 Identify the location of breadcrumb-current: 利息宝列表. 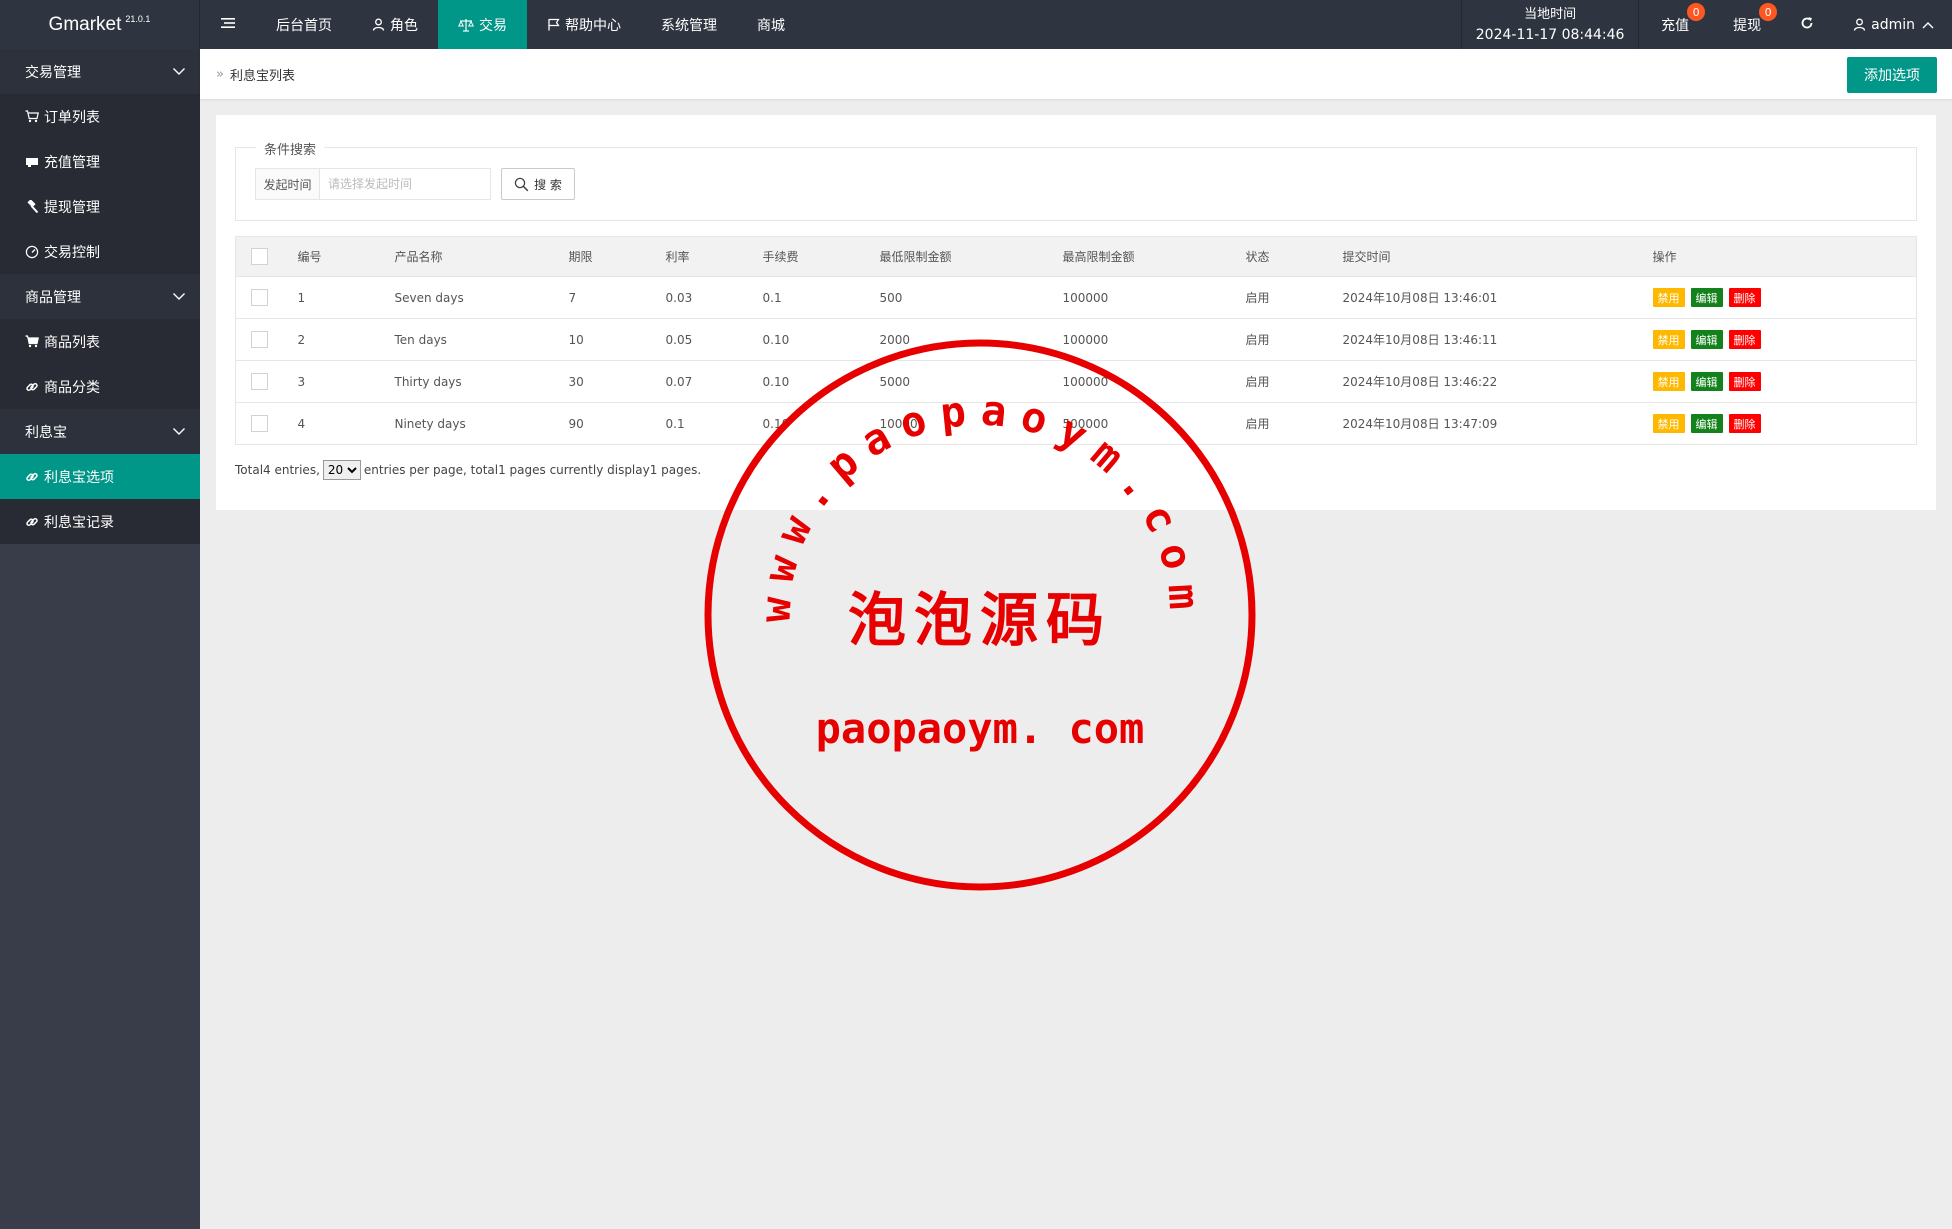
(262, 74).